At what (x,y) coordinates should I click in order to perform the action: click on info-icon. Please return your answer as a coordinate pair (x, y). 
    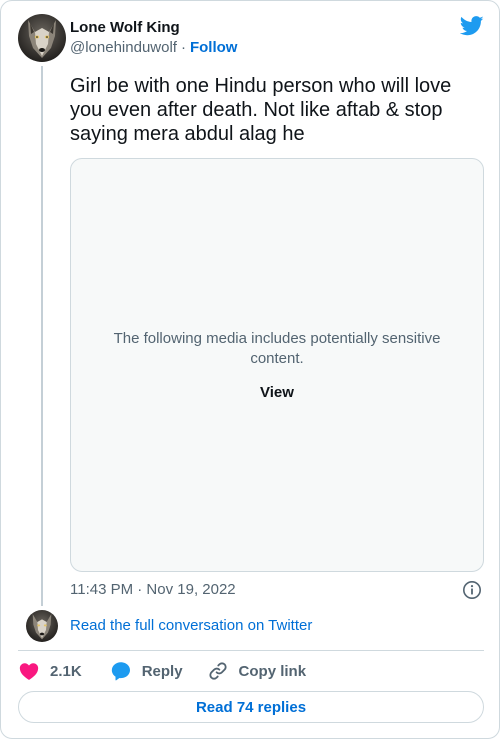
    Looking at the image, I should click on (472, 590).